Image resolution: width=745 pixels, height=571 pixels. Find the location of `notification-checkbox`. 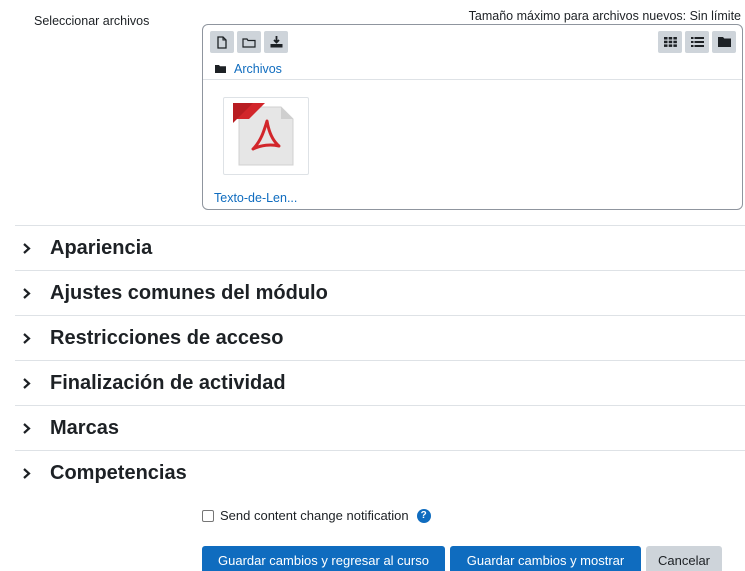

notification-checkbox is located at coordinates (208, 515).